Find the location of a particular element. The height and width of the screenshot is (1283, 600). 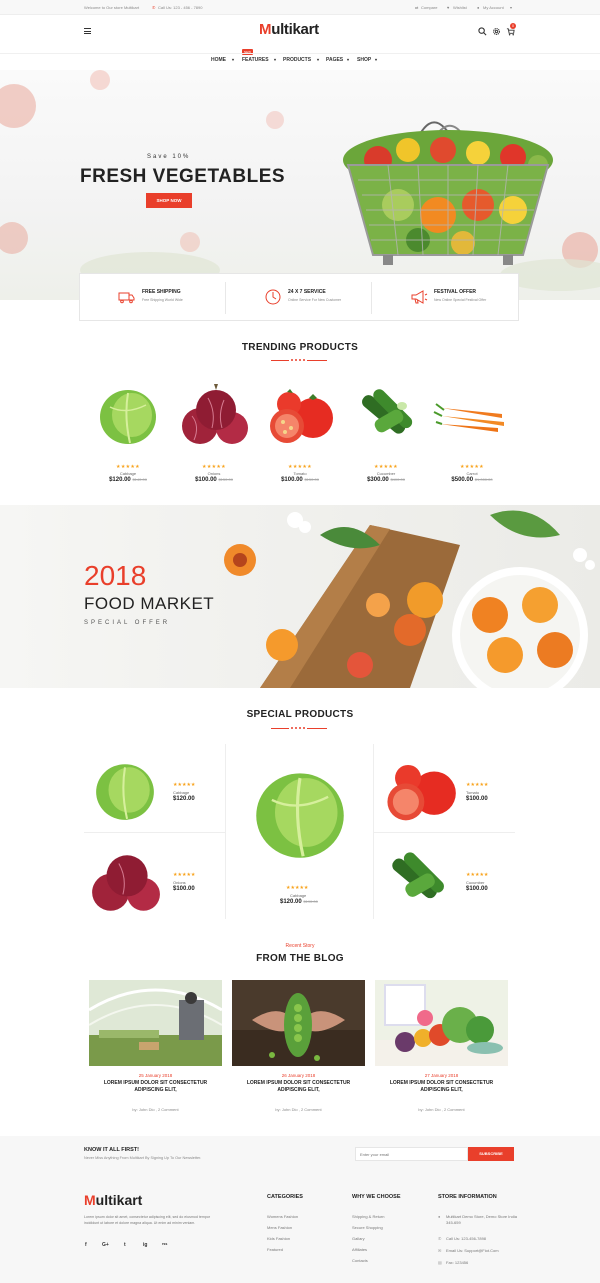

product-price: $100.00 is located at coordinates (477, 889).